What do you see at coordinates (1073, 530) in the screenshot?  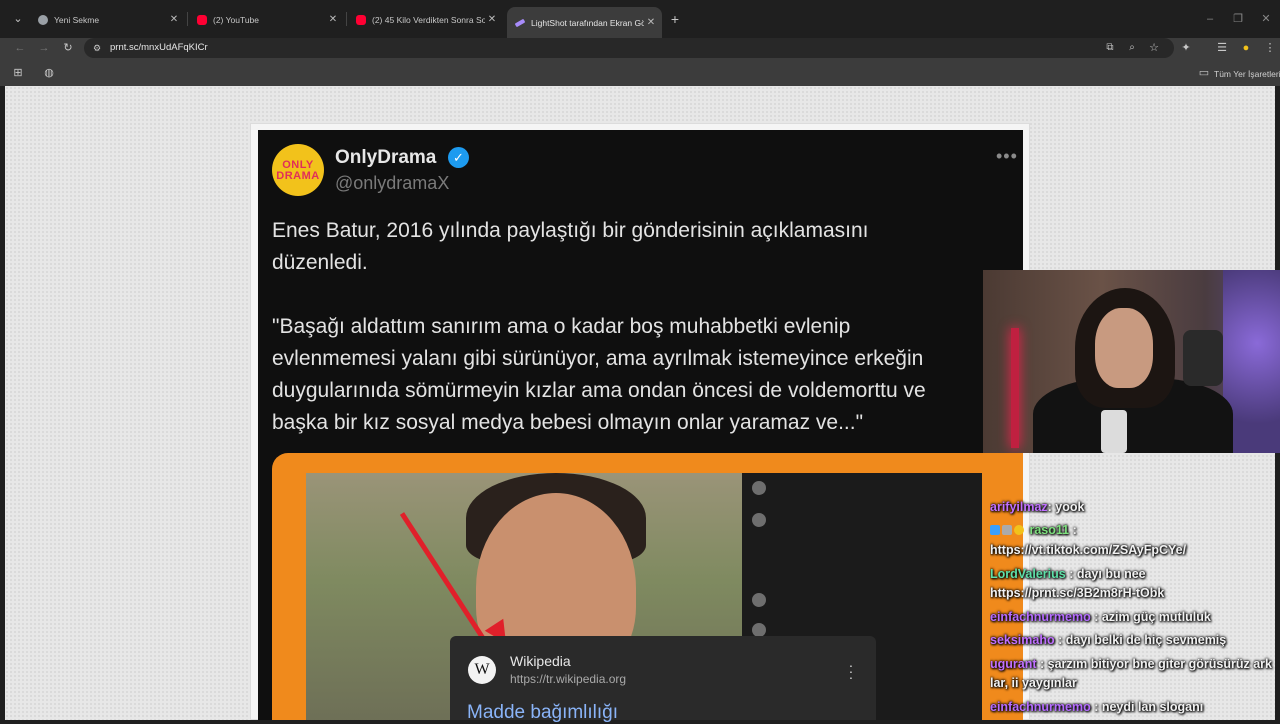 I see `chat-text: :` at bounding box center [1073, 530].